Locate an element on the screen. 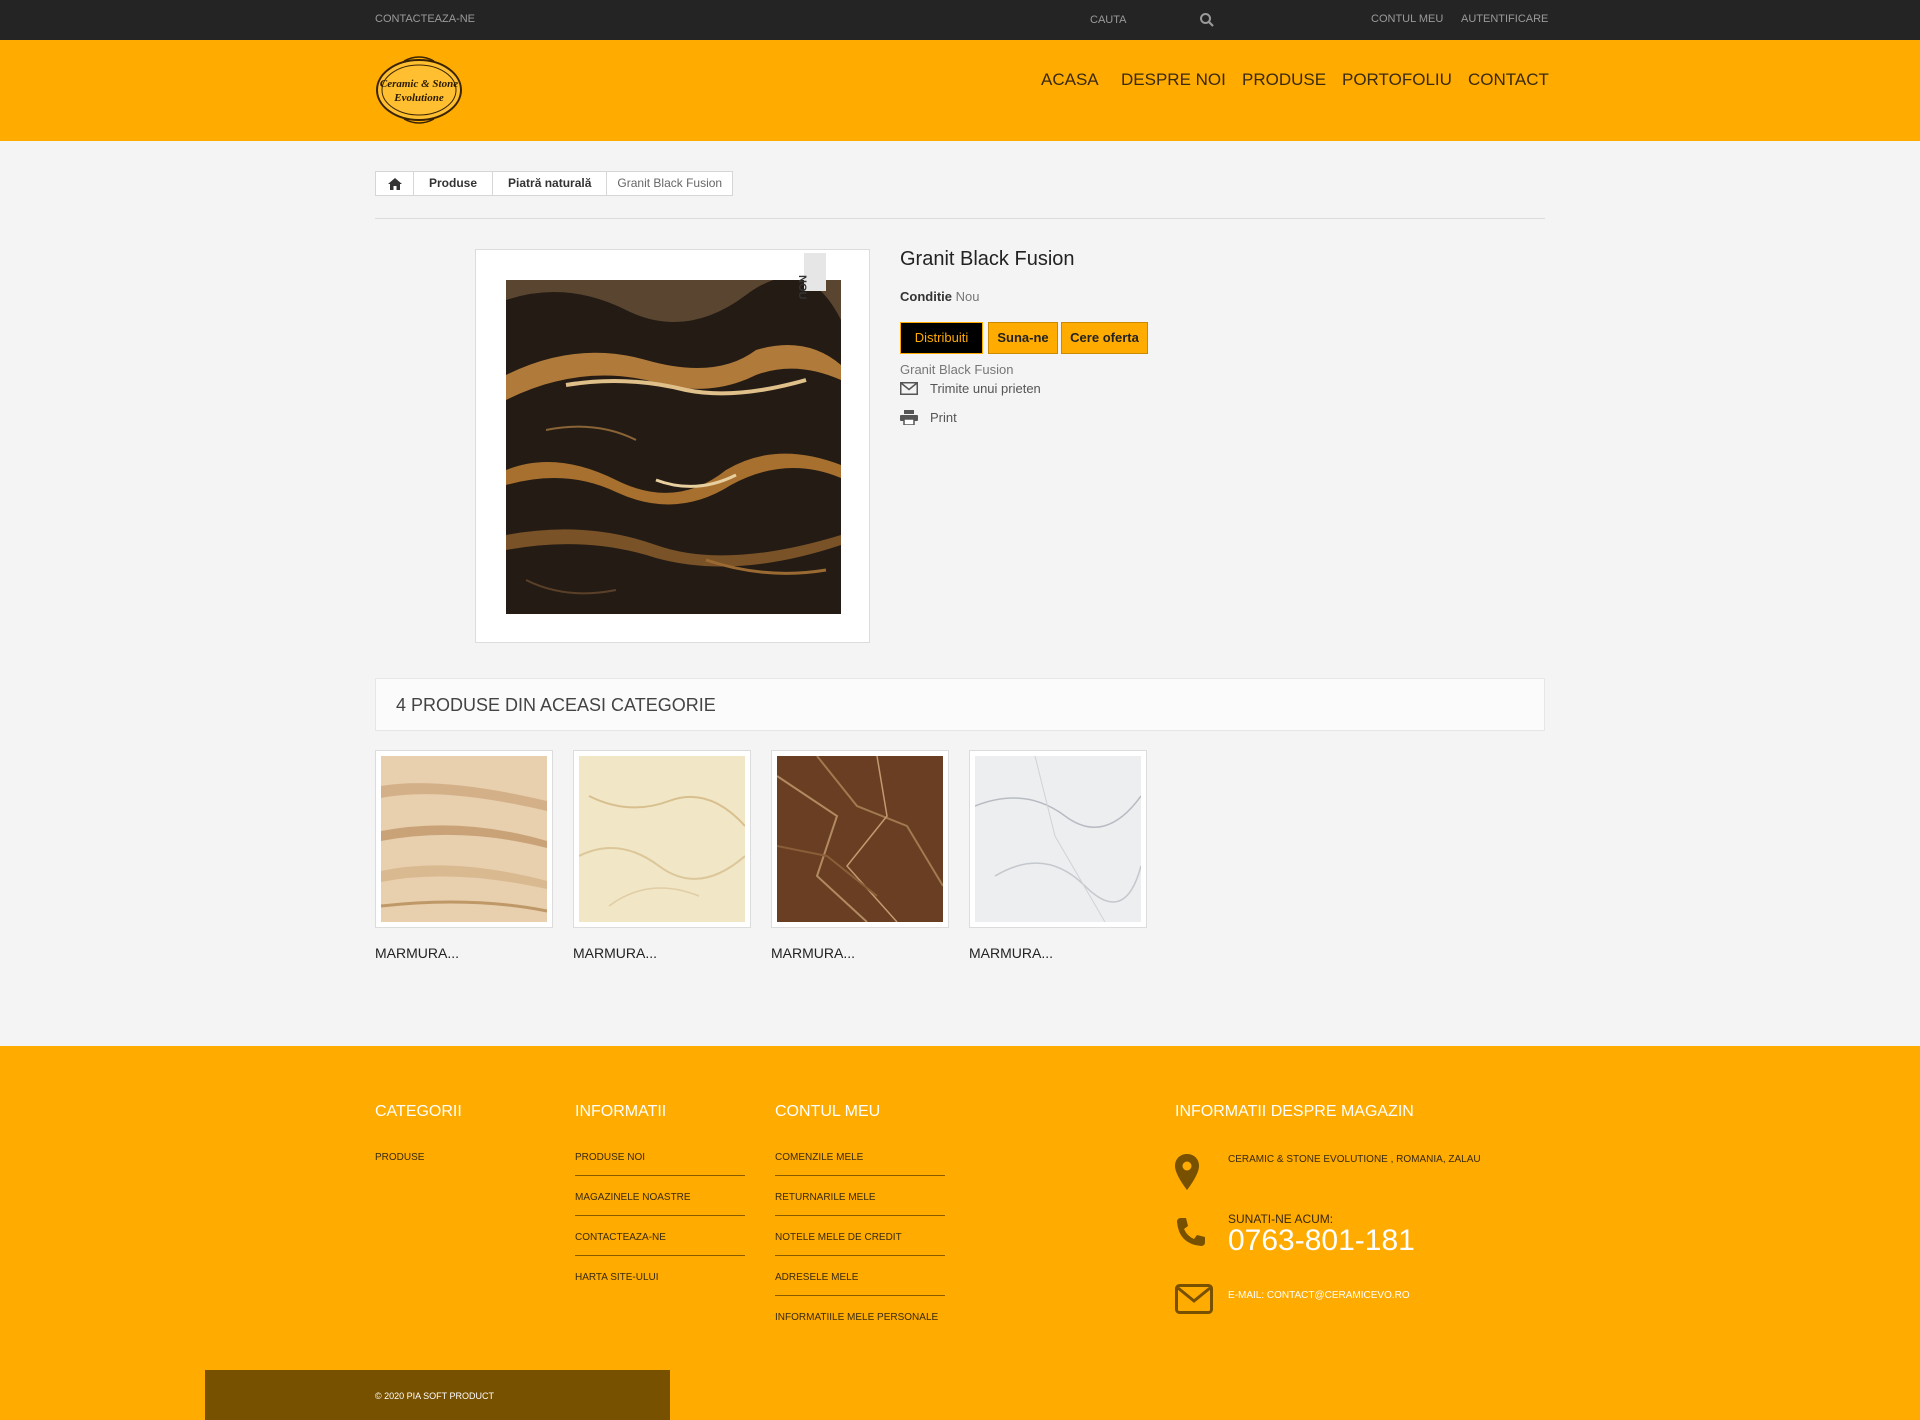  footer-link-sitemap: HARTA SITE-ULUI is located at coordinates (617, 1277).